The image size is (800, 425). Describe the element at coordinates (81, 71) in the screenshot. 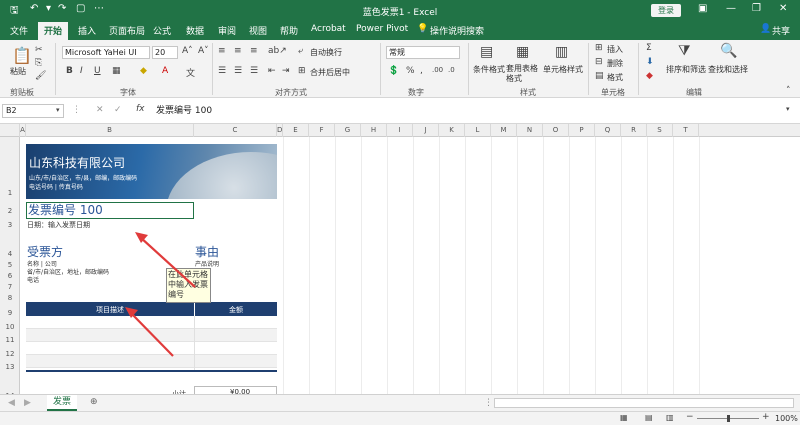

I see `italic-button: I` at that location.